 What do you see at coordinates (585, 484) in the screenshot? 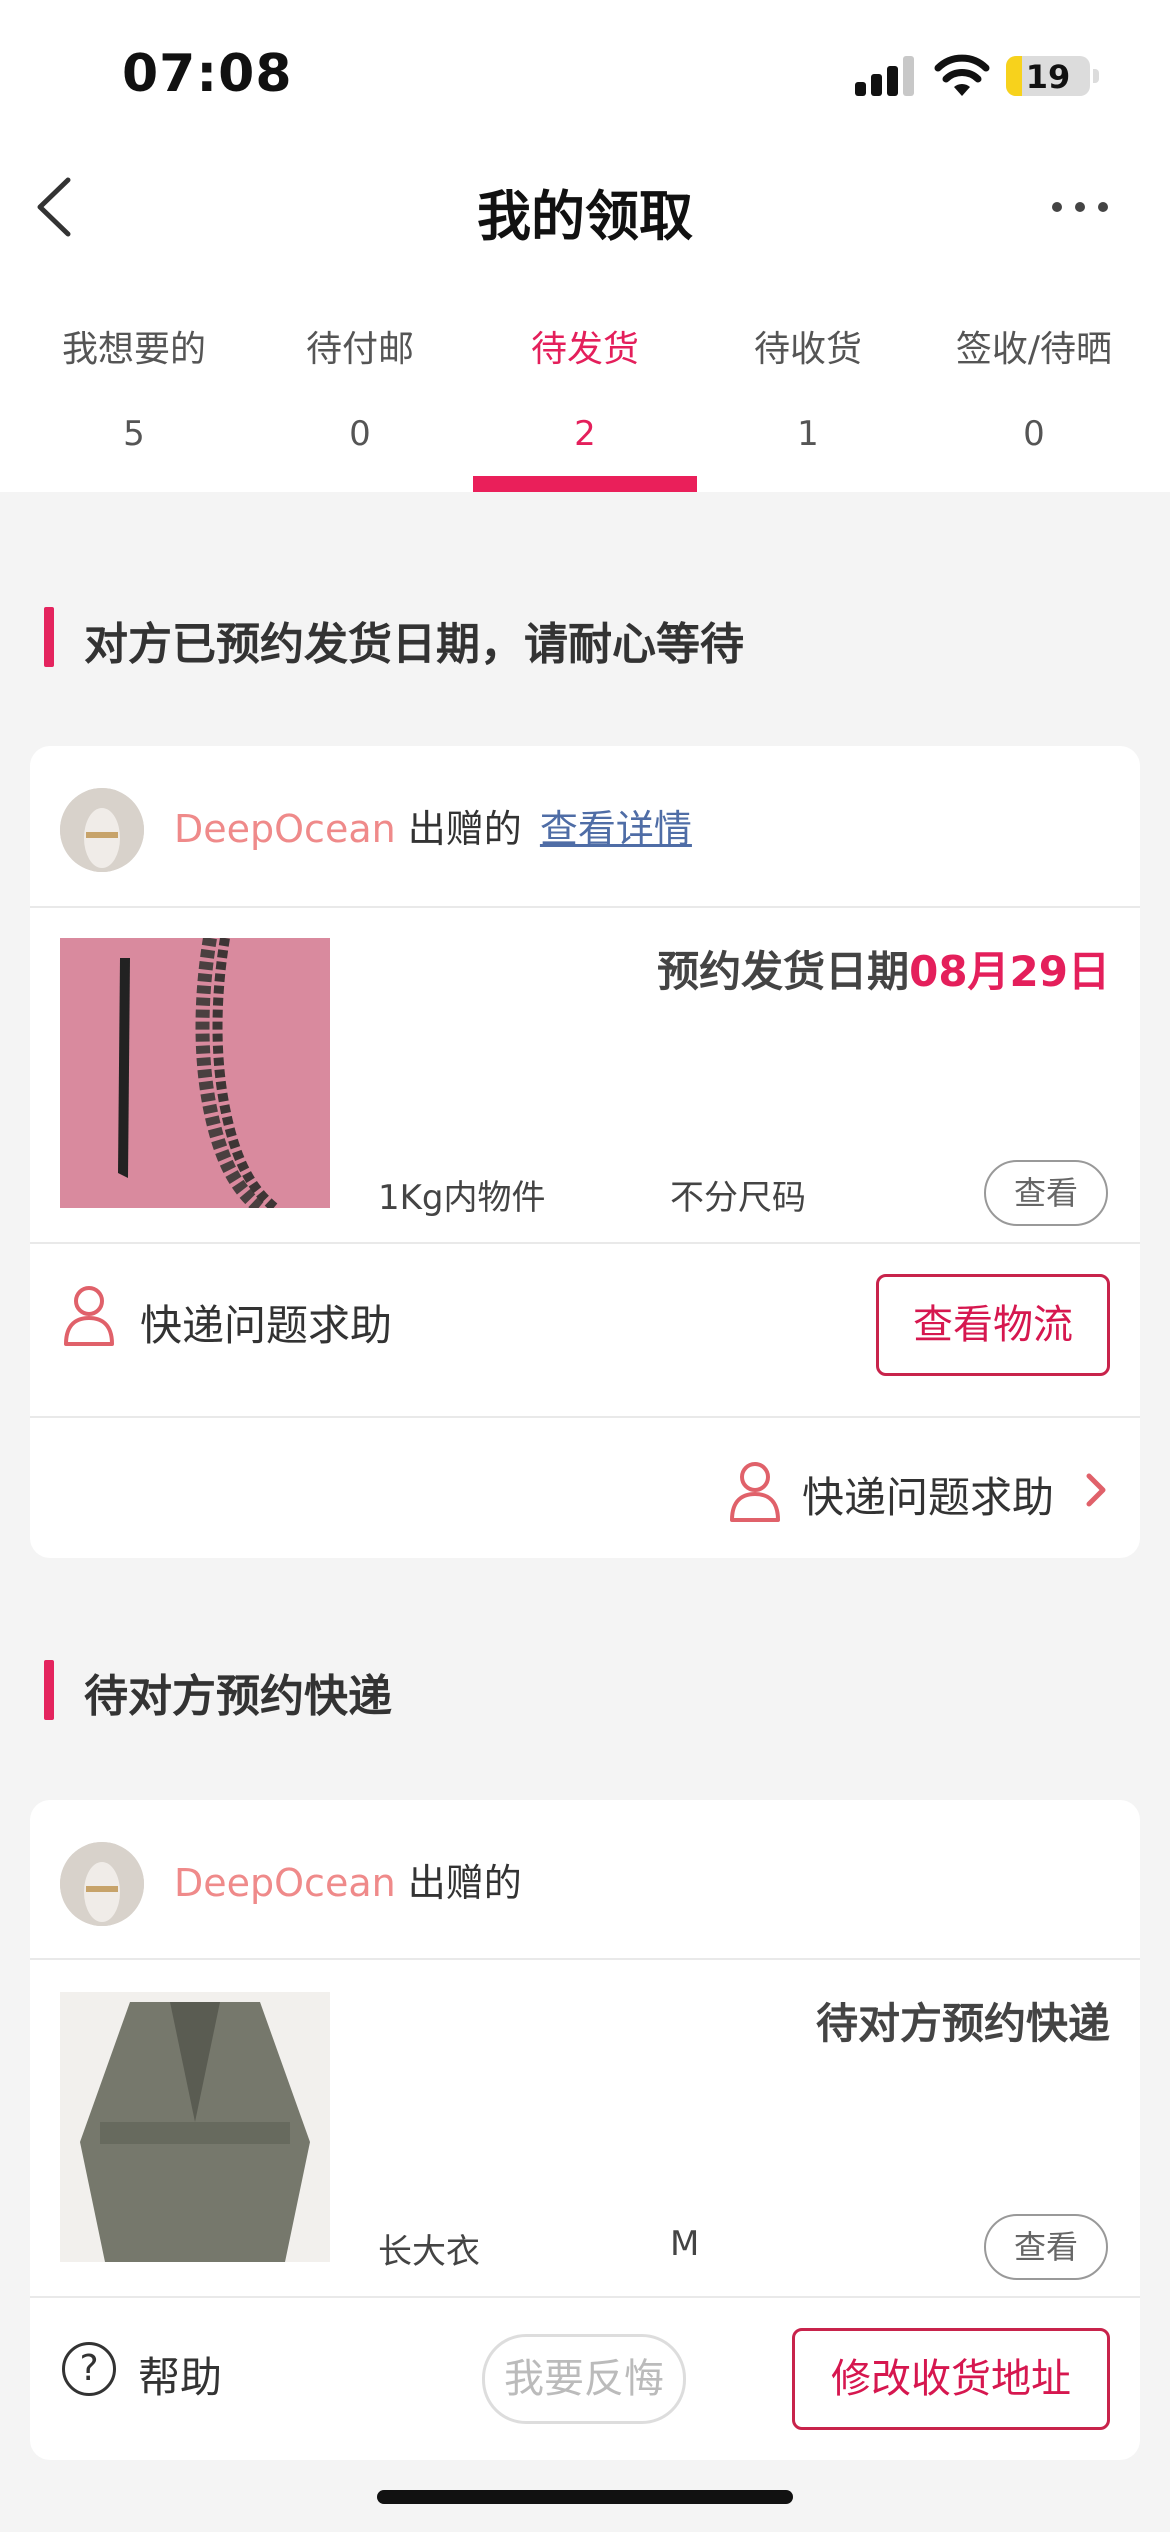
I see `active-tab-indicator` at bounding box center [585, 484].